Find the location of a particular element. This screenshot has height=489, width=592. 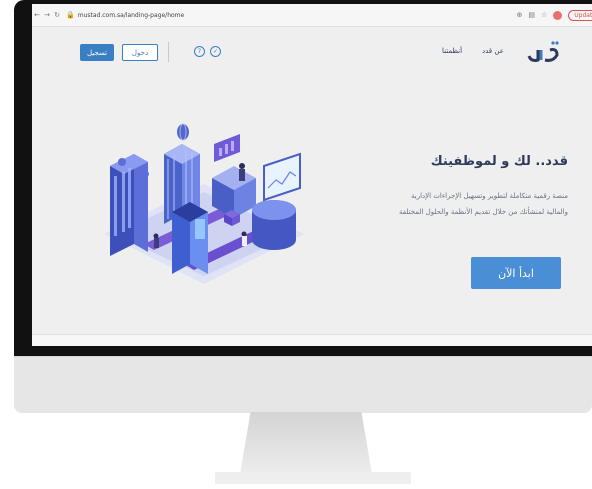

header-divider is located at coordinates (168, 52).